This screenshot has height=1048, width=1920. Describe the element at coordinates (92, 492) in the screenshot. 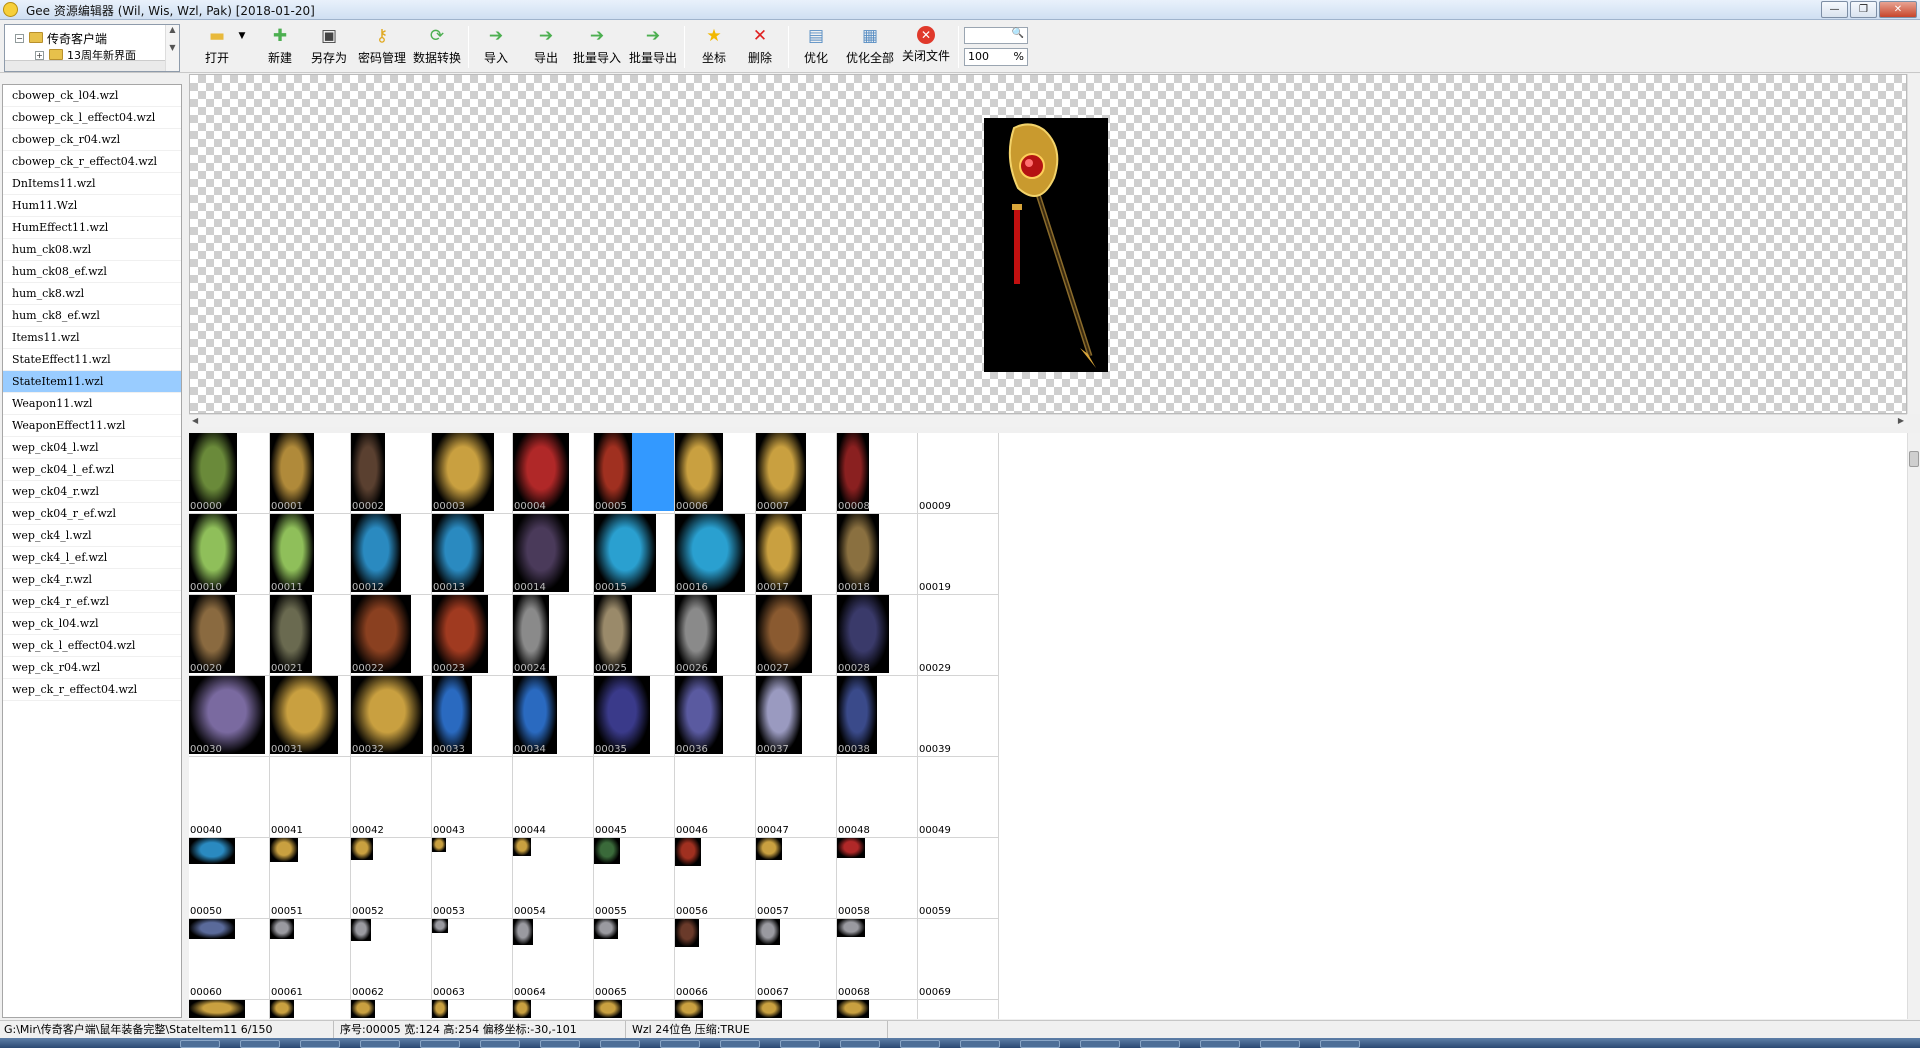

I see `file-list-item: wep_ck04_r.wzl` at that location.